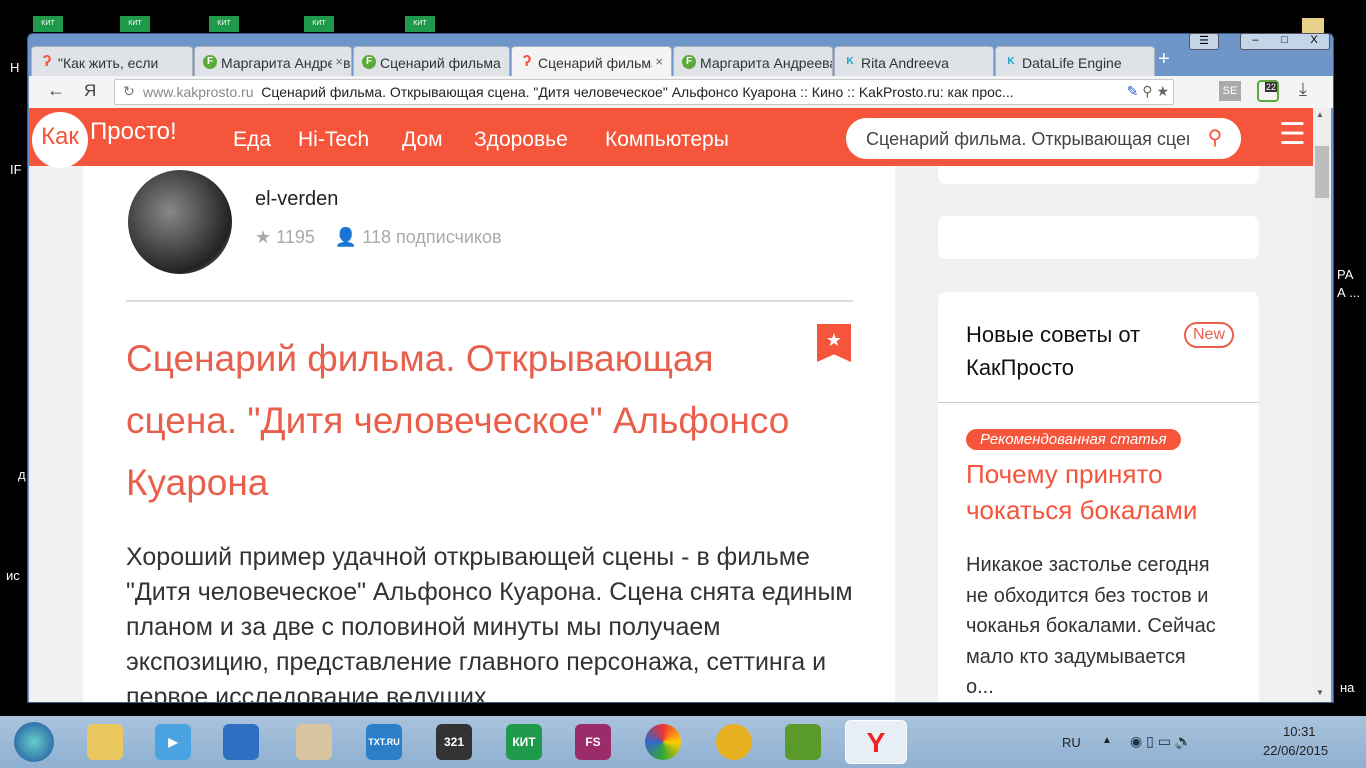 The height and width of the screenshot is (768, 1366). What do you see at coordinates (34, 742) in the screenshot?
I see `start-button` at bounding box center [34, 742].